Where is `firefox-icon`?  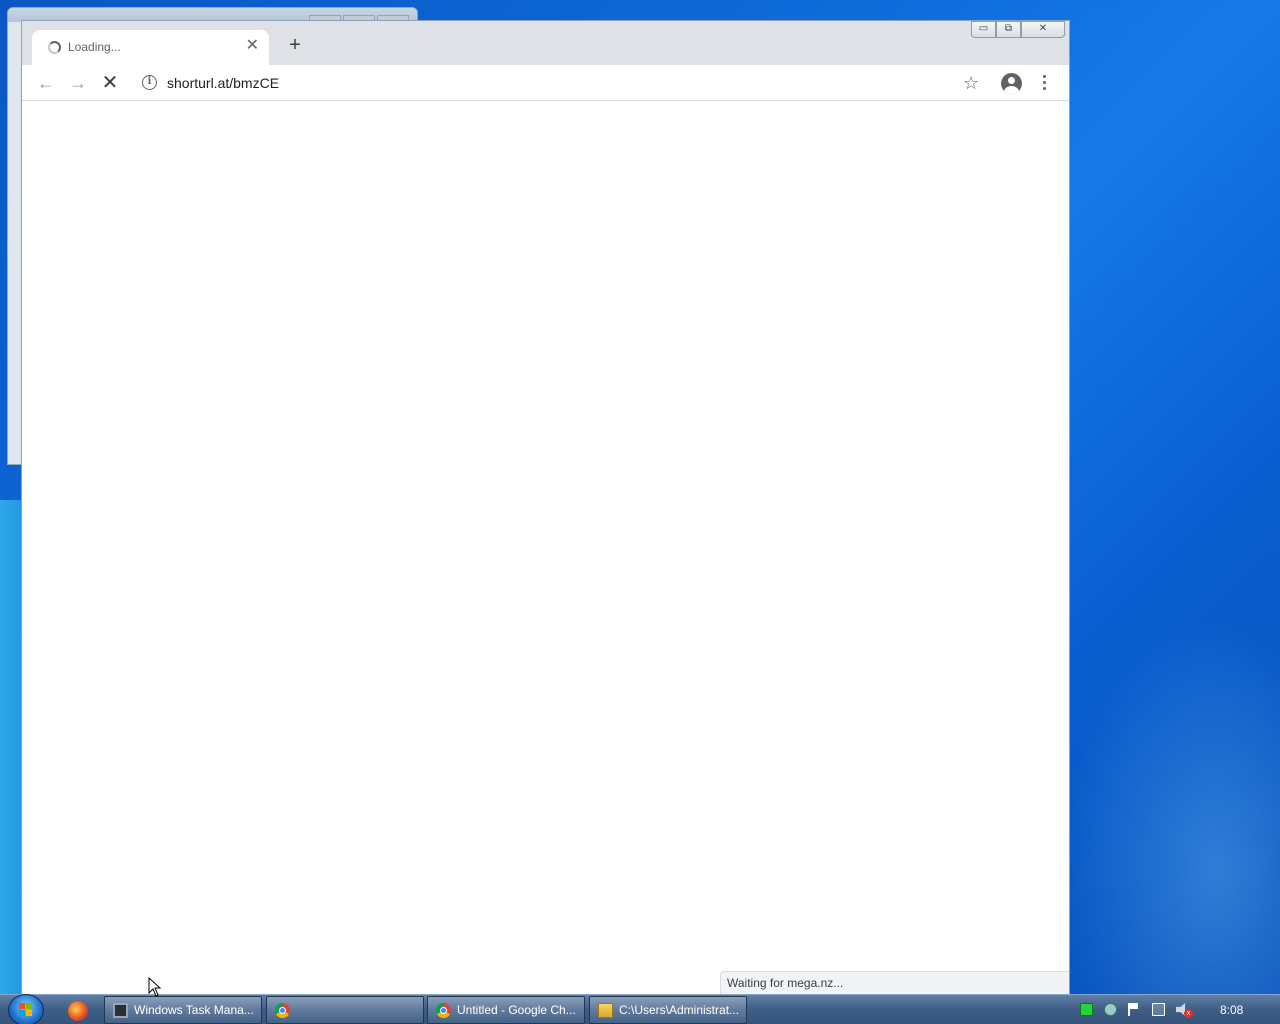 firefox-icon is located at coordinates (78, 1011).